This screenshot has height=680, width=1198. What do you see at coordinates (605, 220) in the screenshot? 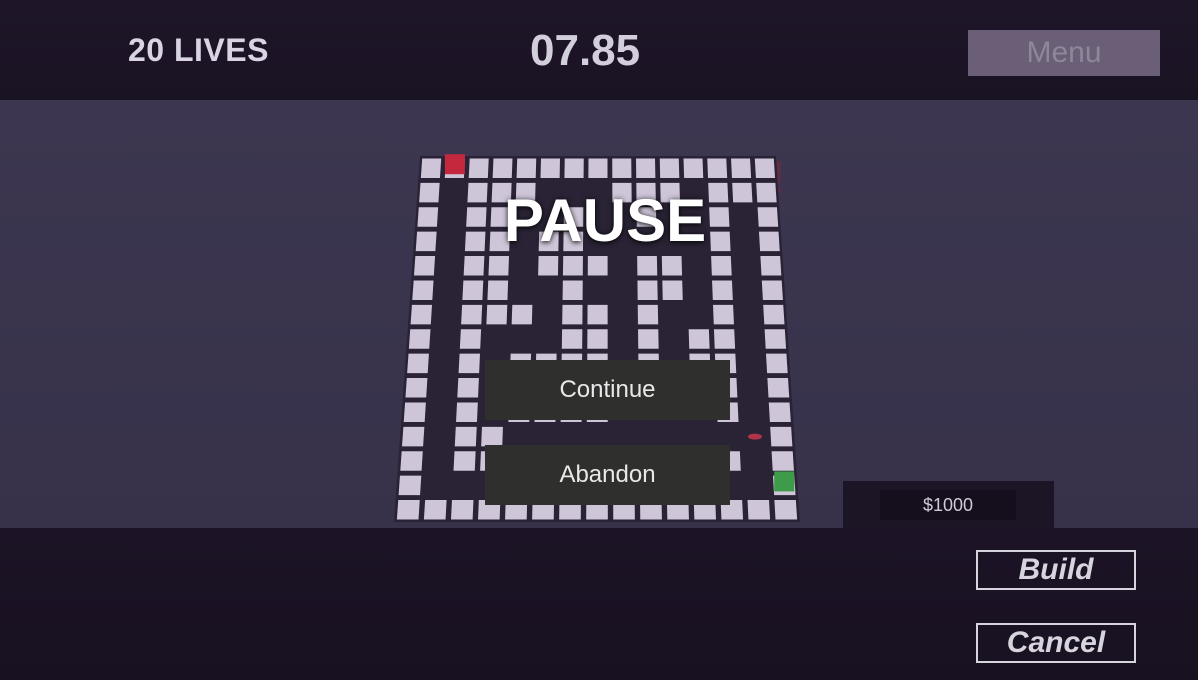
I see `pause-title: PAUSE` at bounding box center [605, 220].